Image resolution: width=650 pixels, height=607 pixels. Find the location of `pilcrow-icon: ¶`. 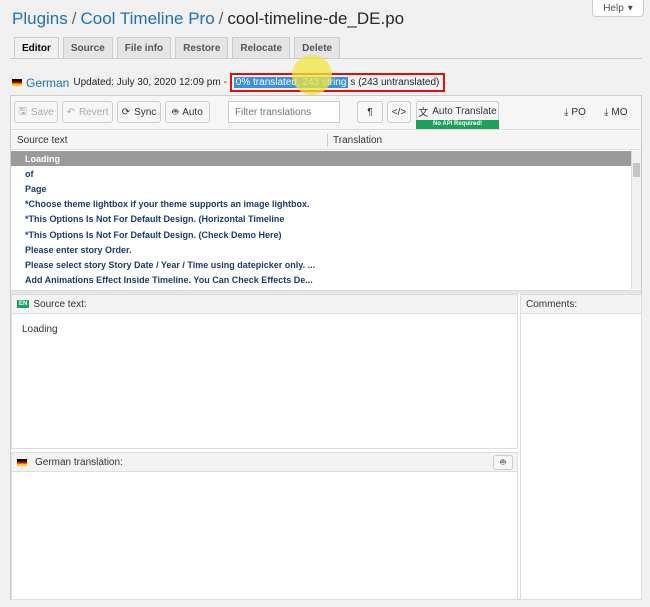

pilcrow-icon: ¶ is located at coordinates (370, 112).